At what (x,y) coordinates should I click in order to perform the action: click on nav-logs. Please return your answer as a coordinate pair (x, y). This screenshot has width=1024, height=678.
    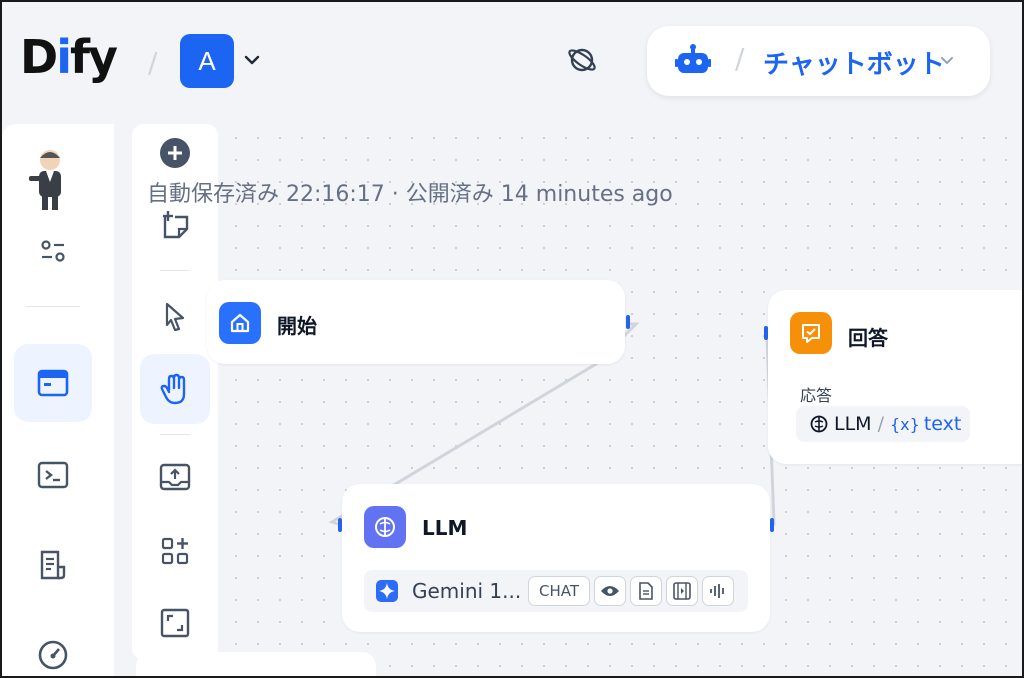
    Looking at the image, I should click on (53, 565).